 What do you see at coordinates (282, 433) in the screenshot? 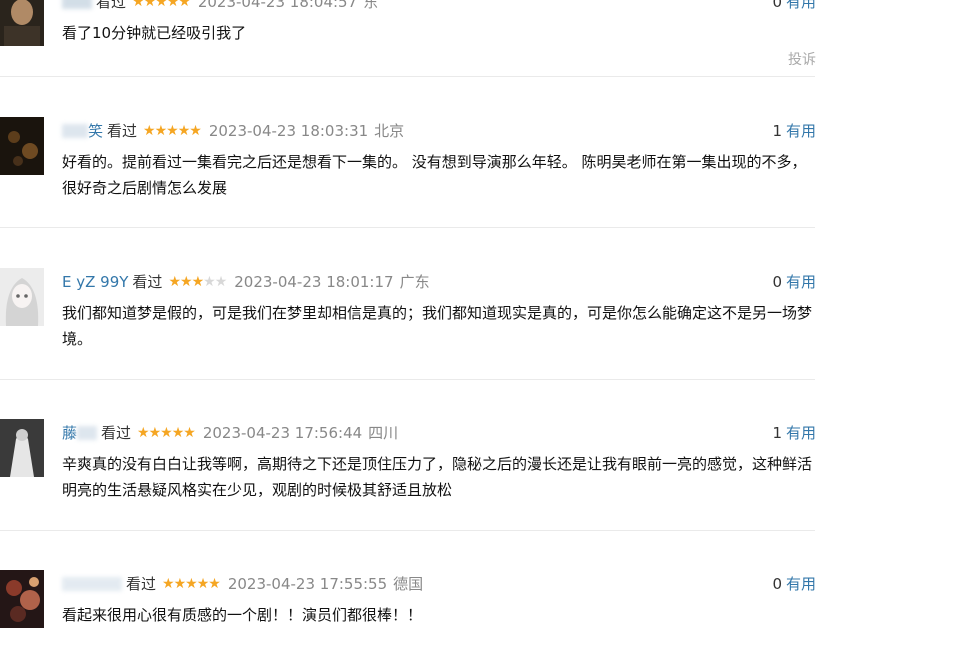
I see `review-time: 2023-04-23 17:56:44` at bounding box center [282, 433].